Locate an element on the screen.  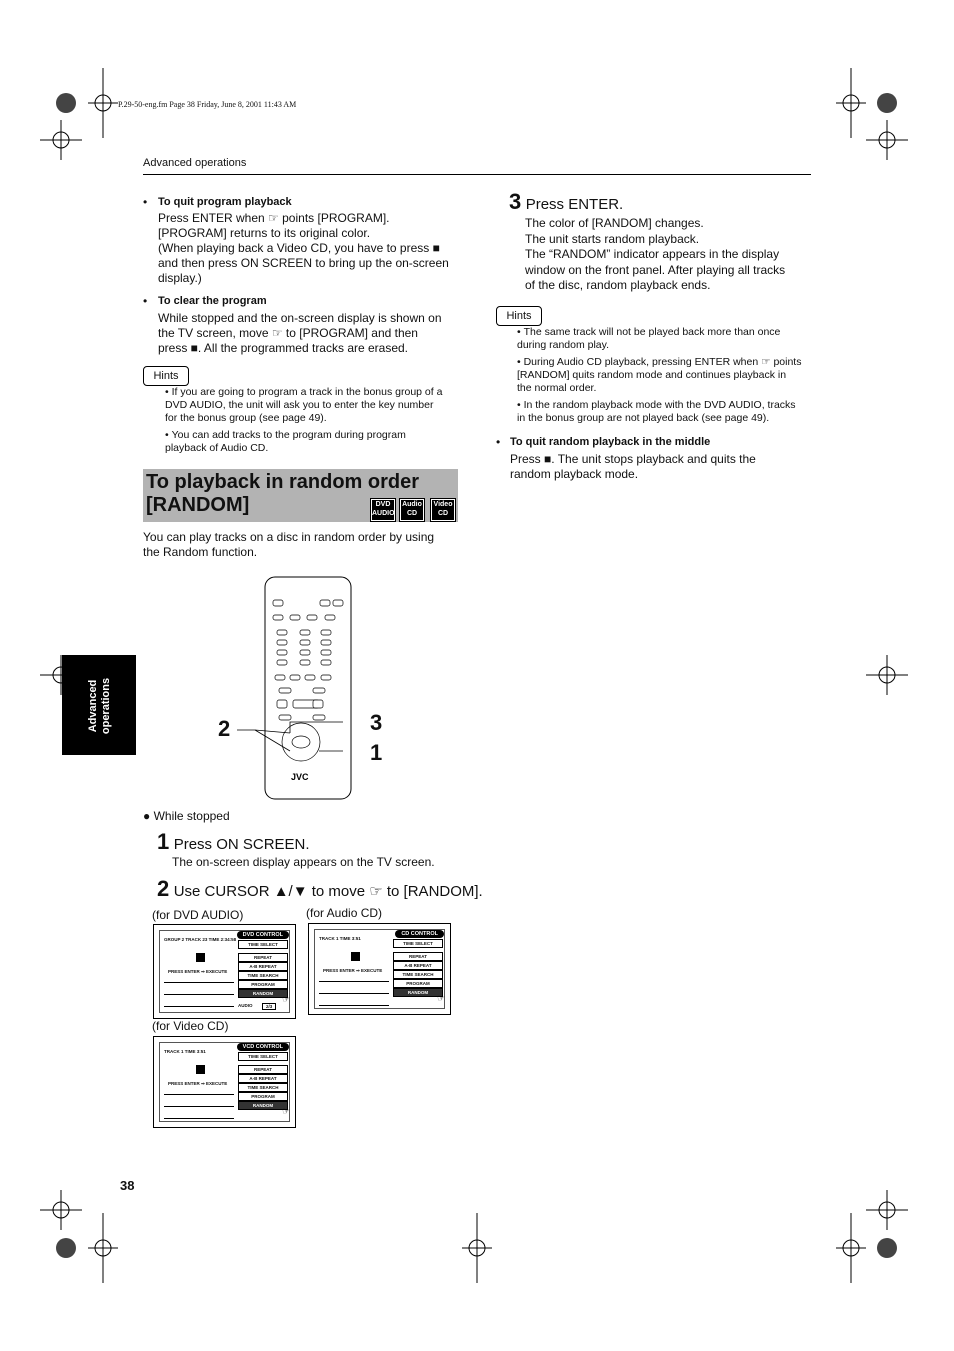
clear-program-heading: To clear the program is located at coordinates (212, 301).